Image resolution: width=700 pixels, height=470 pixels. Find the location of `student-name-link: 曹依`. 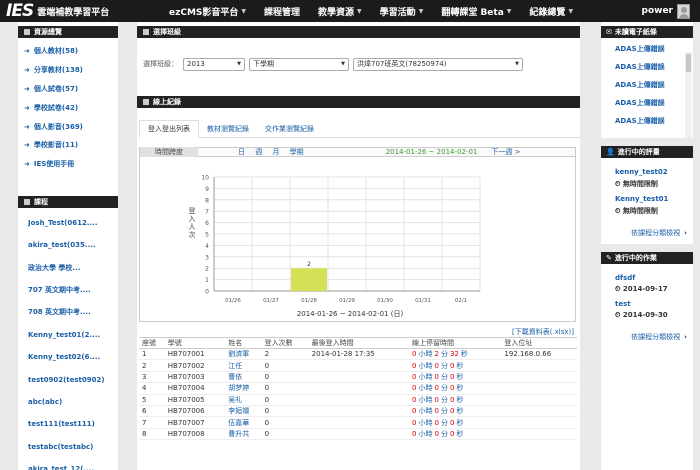

student-name-link: 曹依 is located at coordinates (235, 377).